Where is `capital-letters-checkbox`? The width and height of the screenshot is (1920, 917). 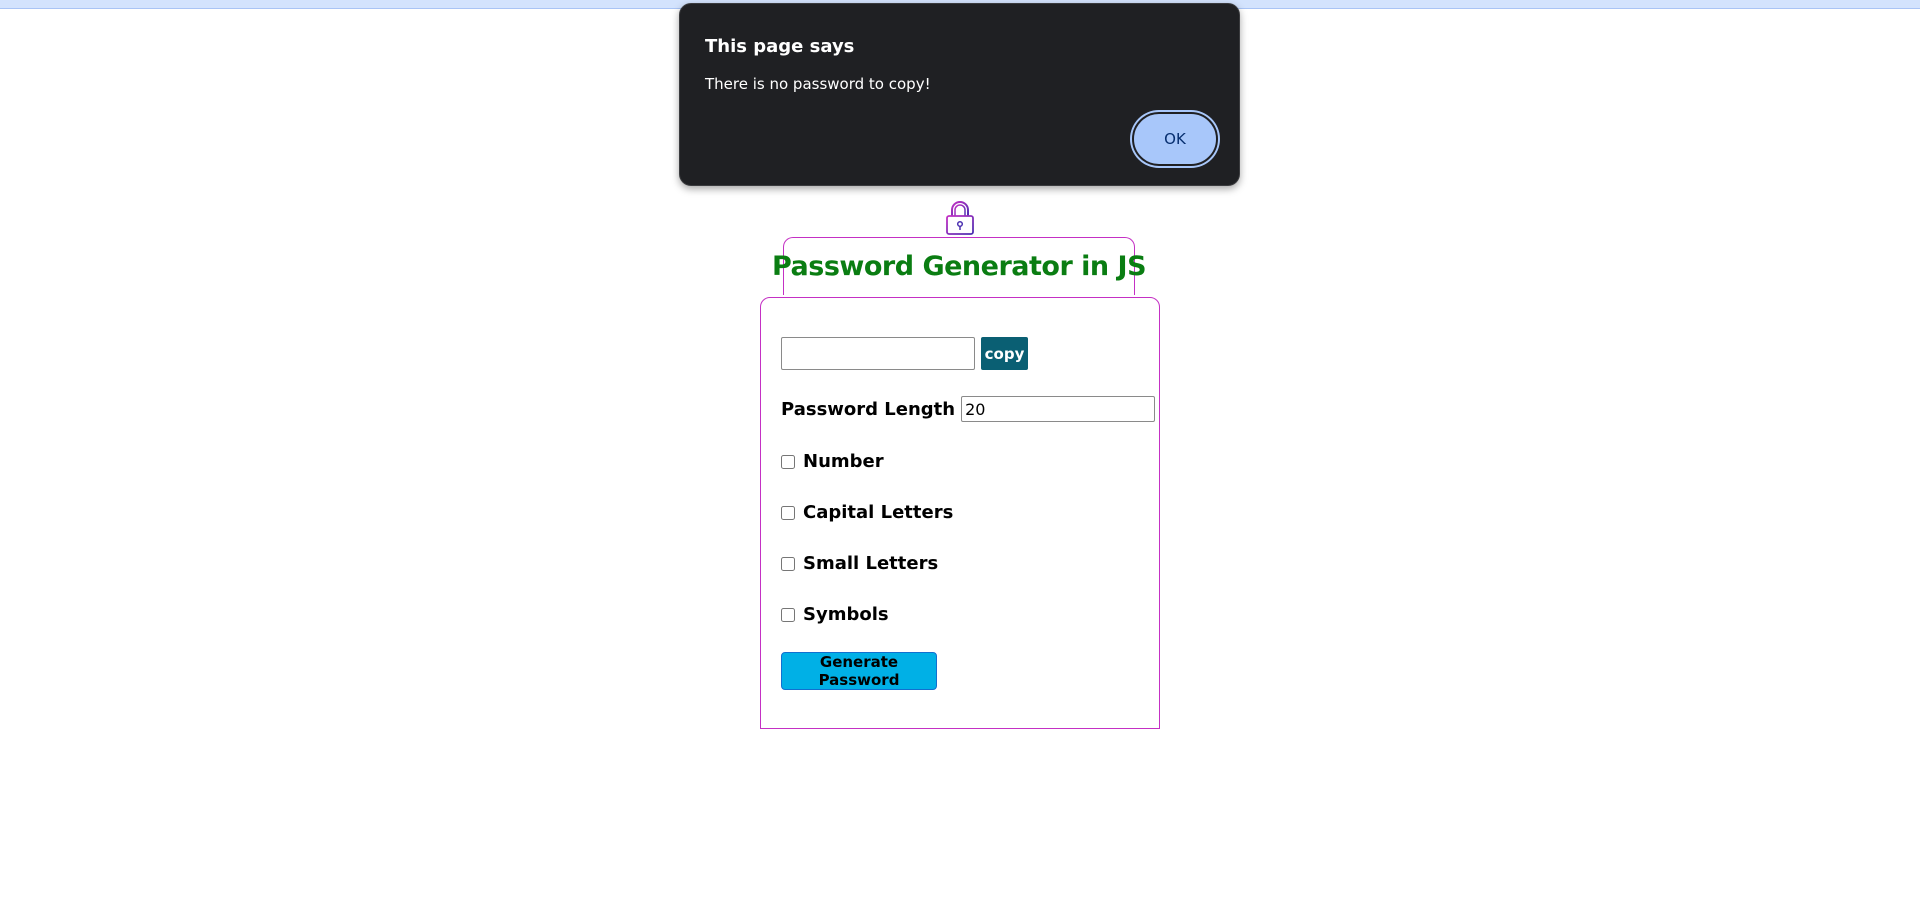
capital-letters-checkbox is located at coordinates (788, 512).